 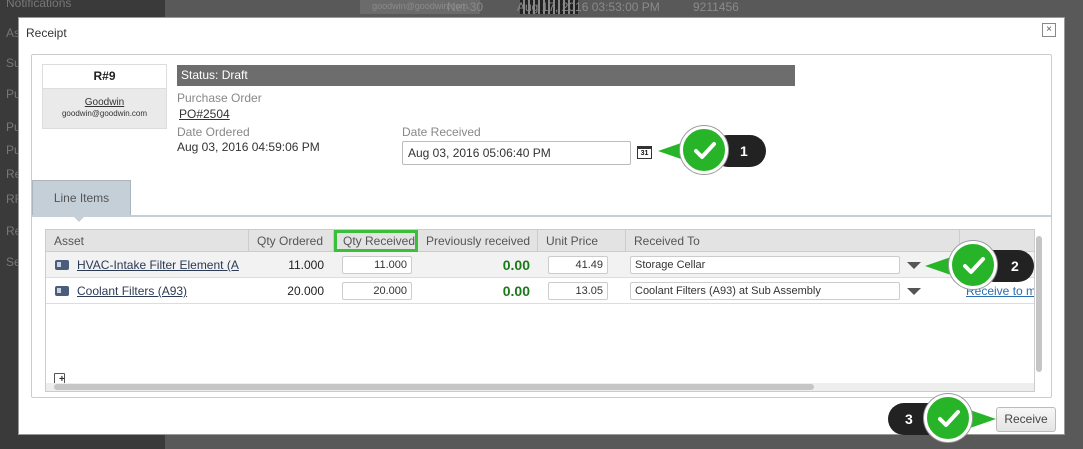 I want to click on close-icon: ×, so click(x=1049, y=30).